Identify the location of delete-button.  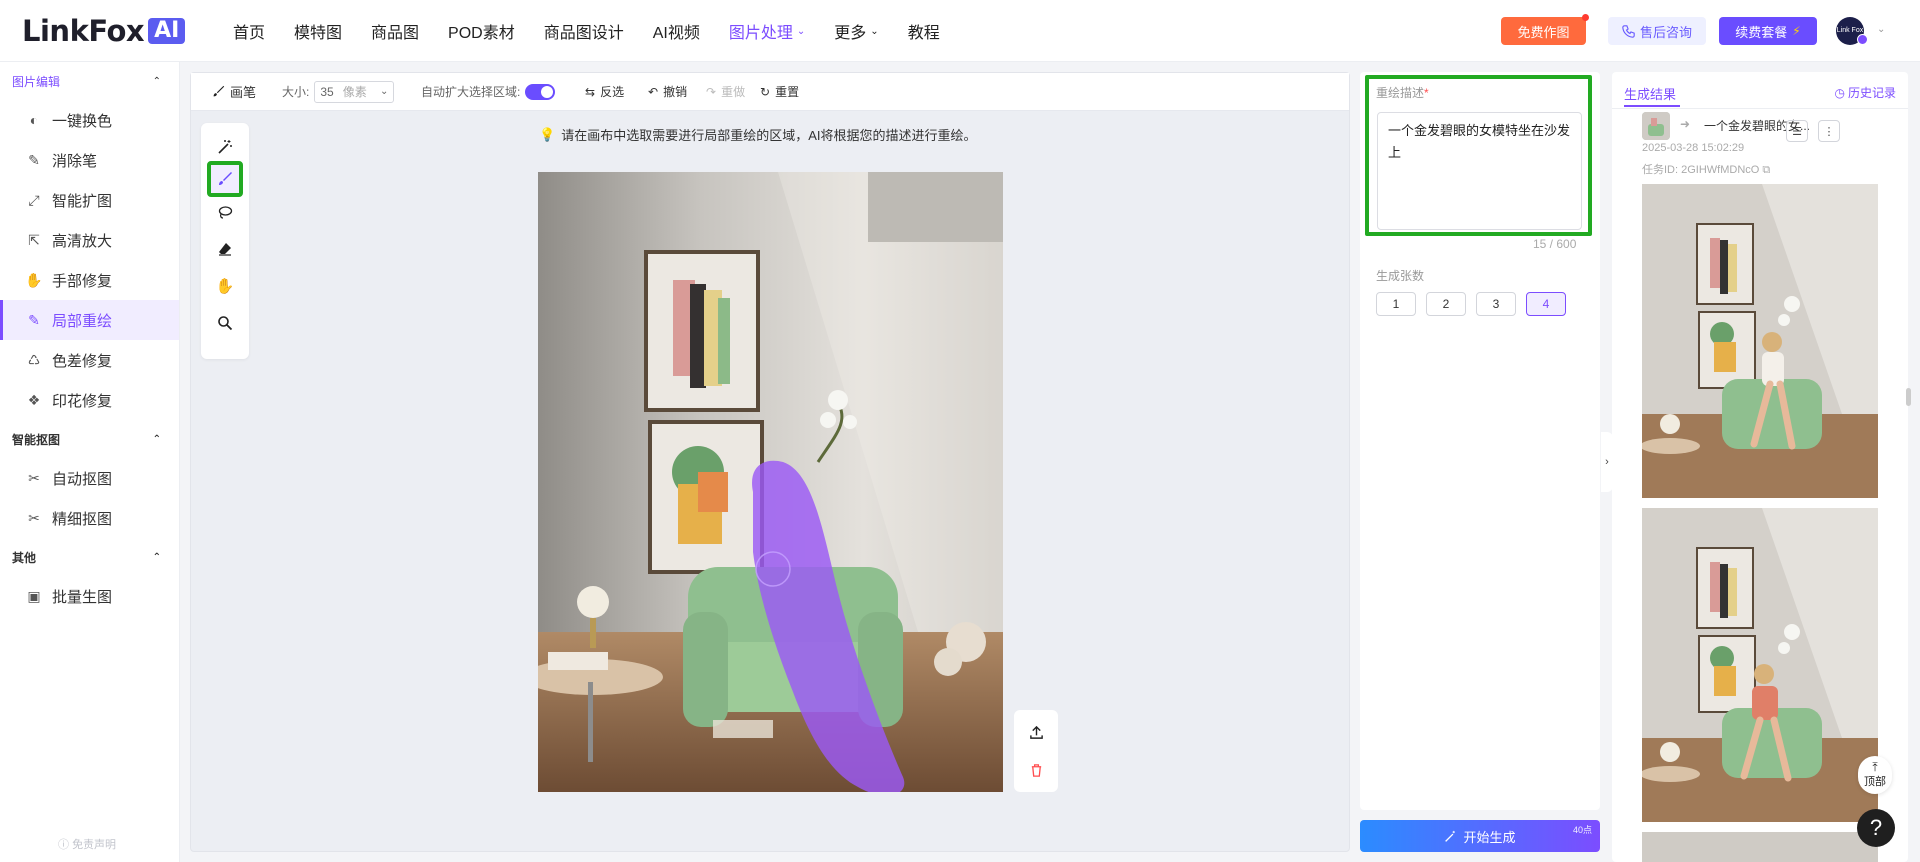
(1036, 770).